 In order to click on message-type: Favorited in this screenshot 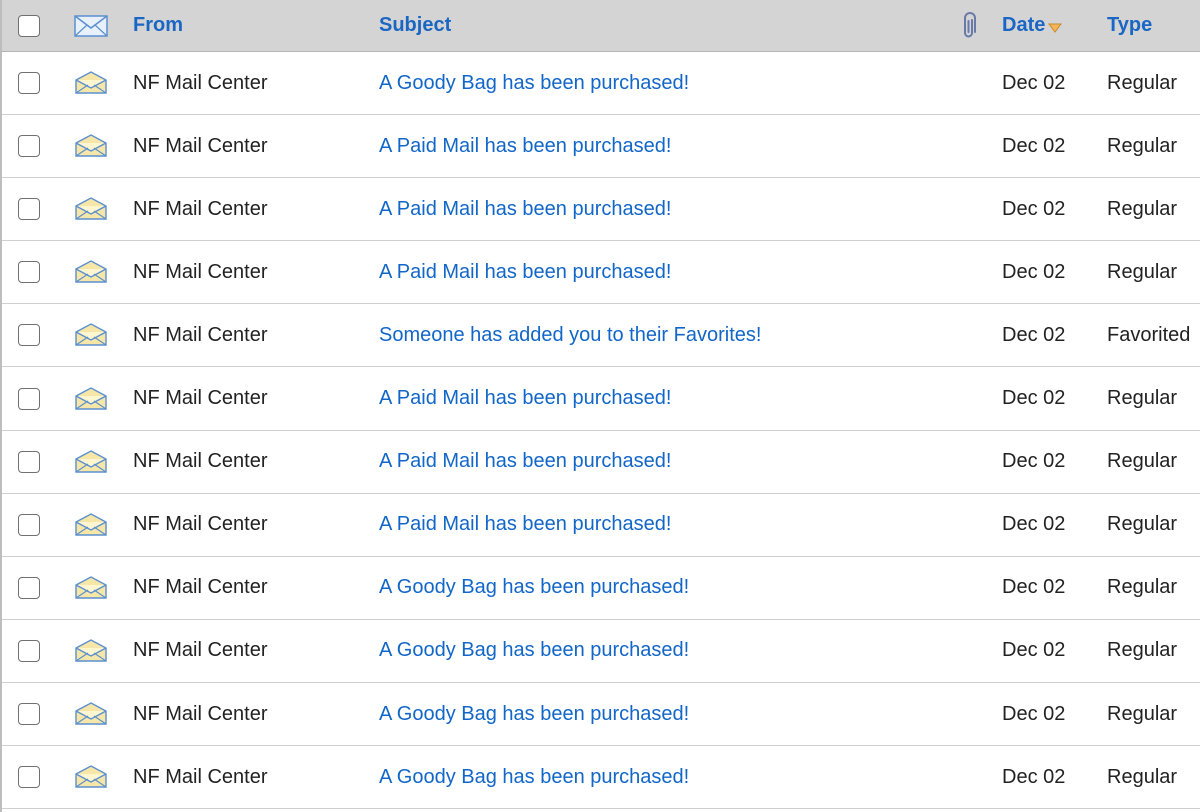, I will do `click(1149, 334)`.